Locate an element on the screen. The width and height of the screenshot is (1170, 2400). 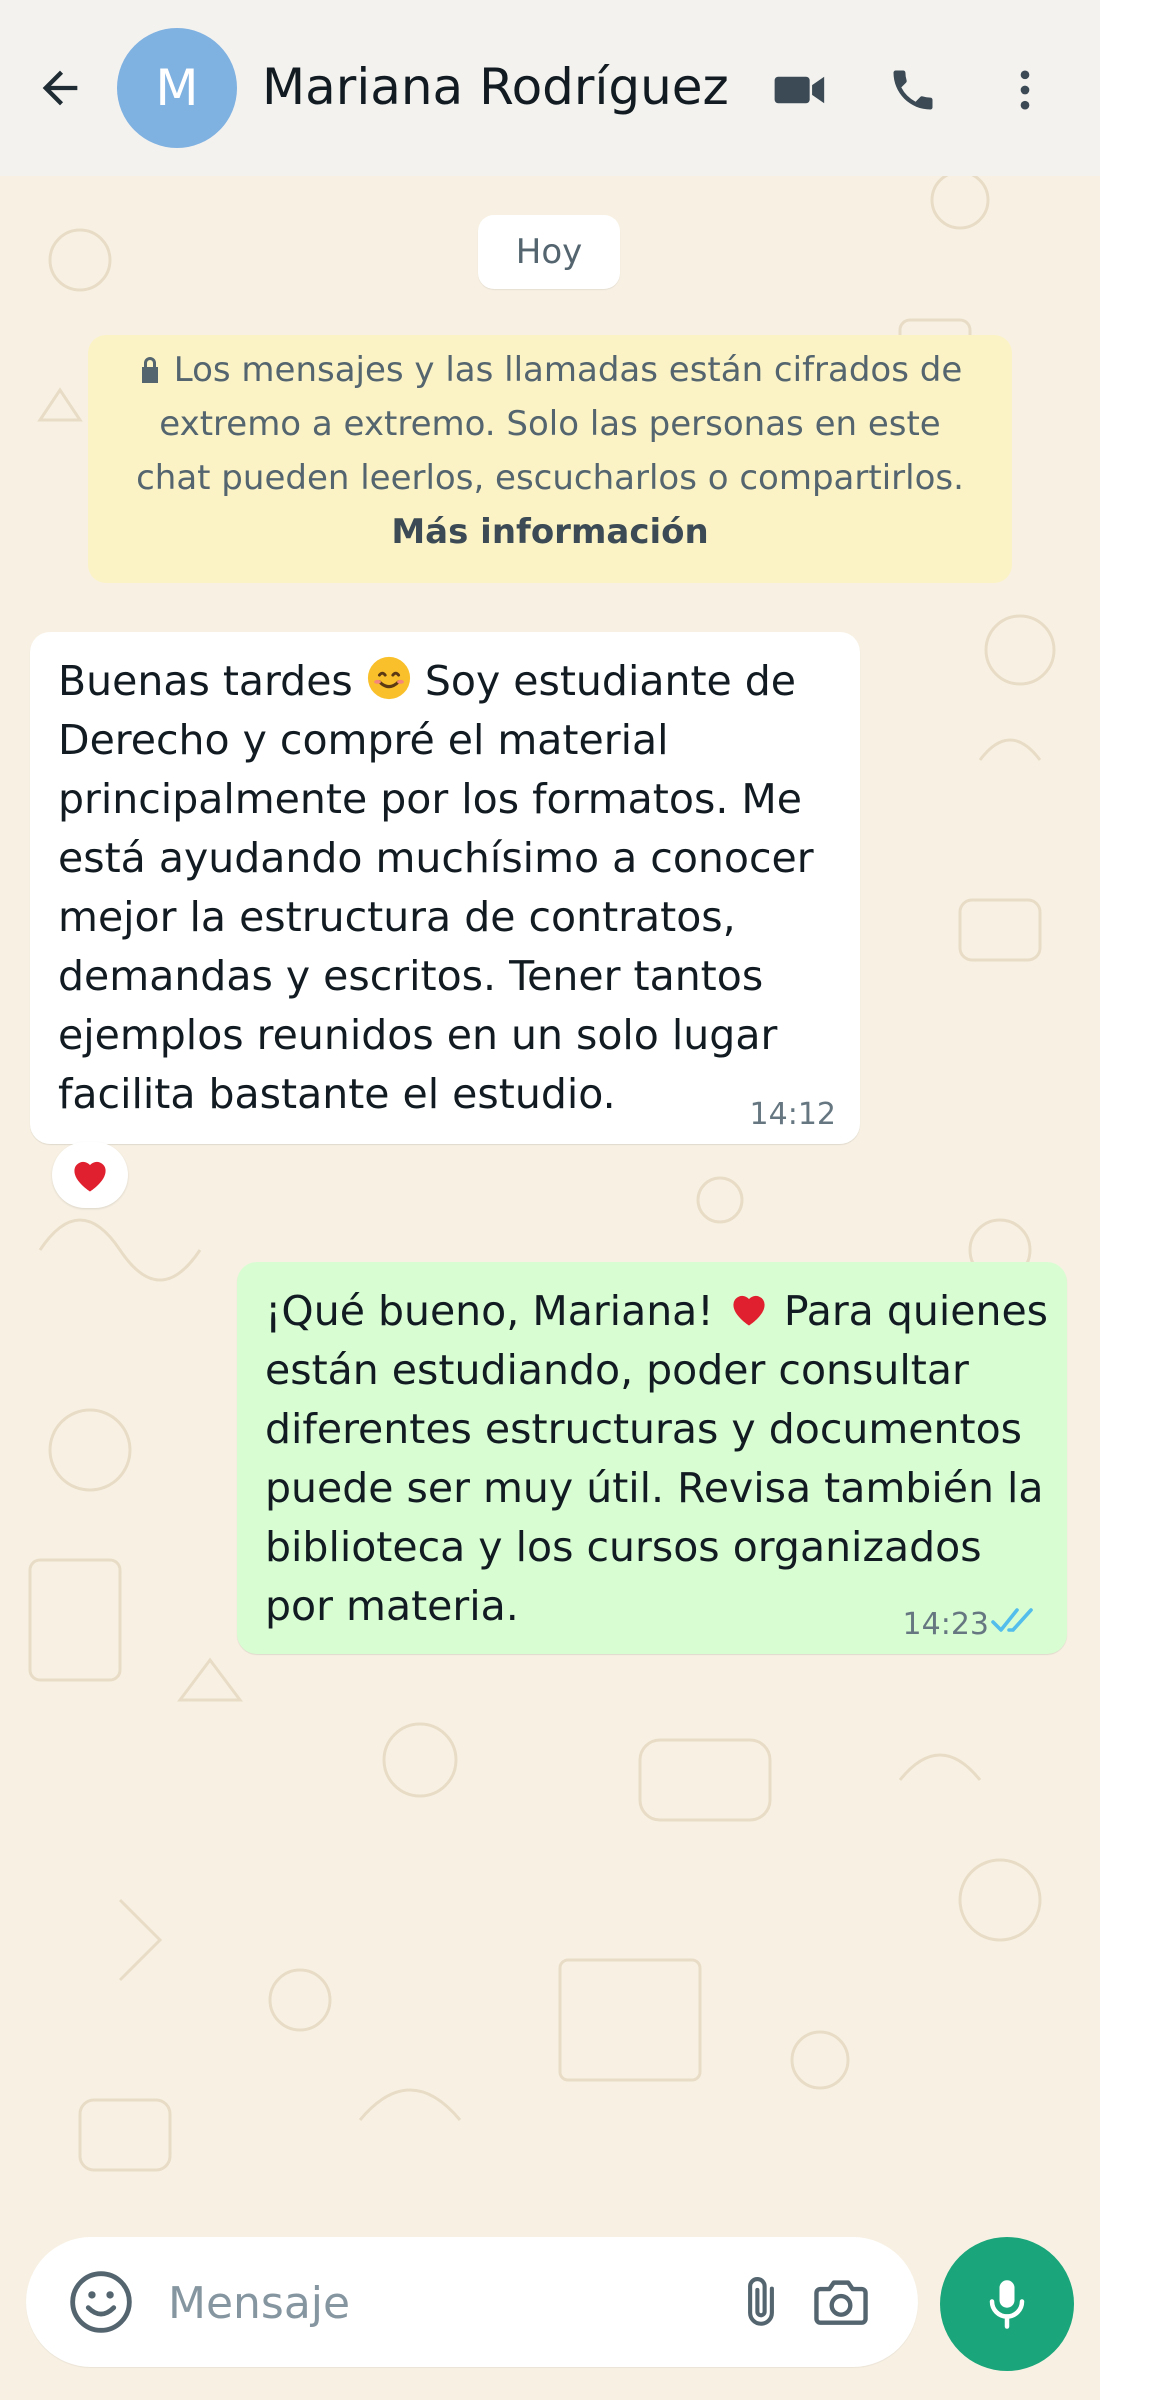
paperclip-icon is located at coordinates (761, 2301).